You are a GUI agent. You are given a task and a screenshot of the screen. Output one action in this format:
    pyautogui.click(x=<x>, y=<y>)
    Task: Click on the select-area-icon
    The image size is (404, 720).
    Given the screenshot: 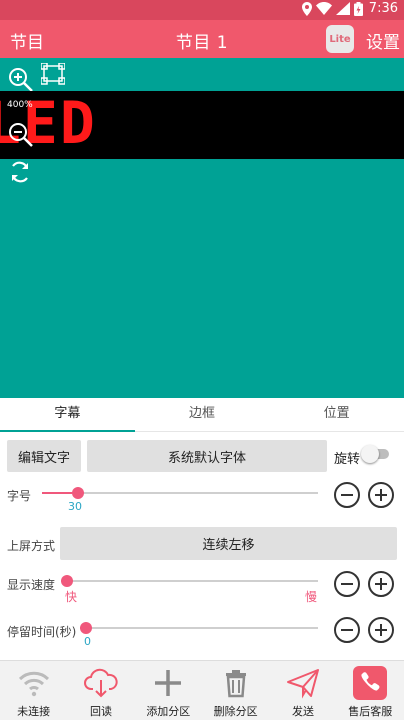 What is the action you would take?
    pyautogui.click(x=53, y=74)
    